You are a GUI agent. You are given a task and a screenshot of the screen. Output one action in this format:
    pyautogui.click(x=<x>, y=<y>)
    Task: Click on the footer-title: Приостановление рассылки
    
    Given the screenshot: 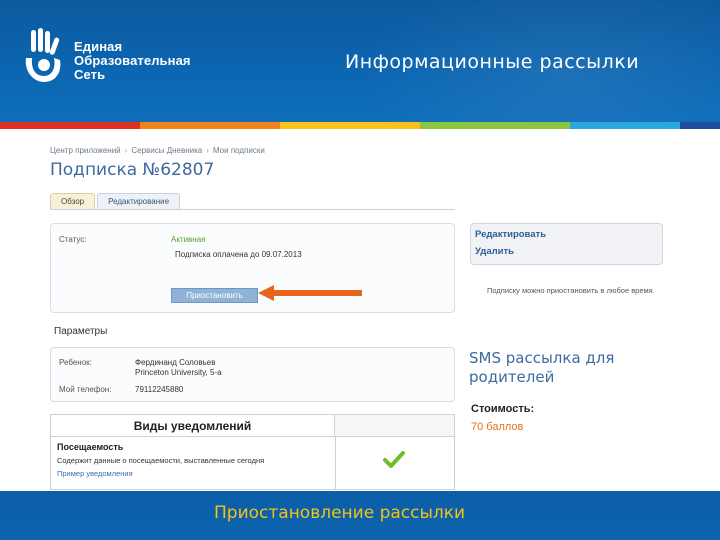 What is the action you would take?
    pyautogui.click(x=340, y=513)
    